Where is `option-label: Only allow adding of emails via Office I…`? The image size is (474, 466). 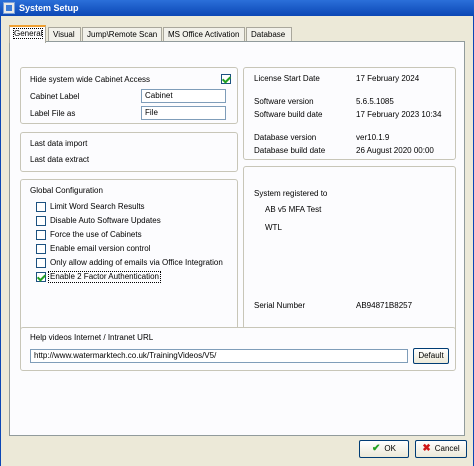 option-label: Only allow adding of emails via Office I… is located at coordinates (136, 262).